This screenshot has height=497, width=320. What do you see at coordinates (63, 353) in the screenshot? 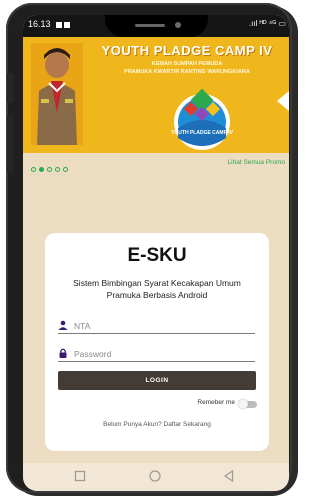
I see `lock-icon` at bounding box center [63, 353].